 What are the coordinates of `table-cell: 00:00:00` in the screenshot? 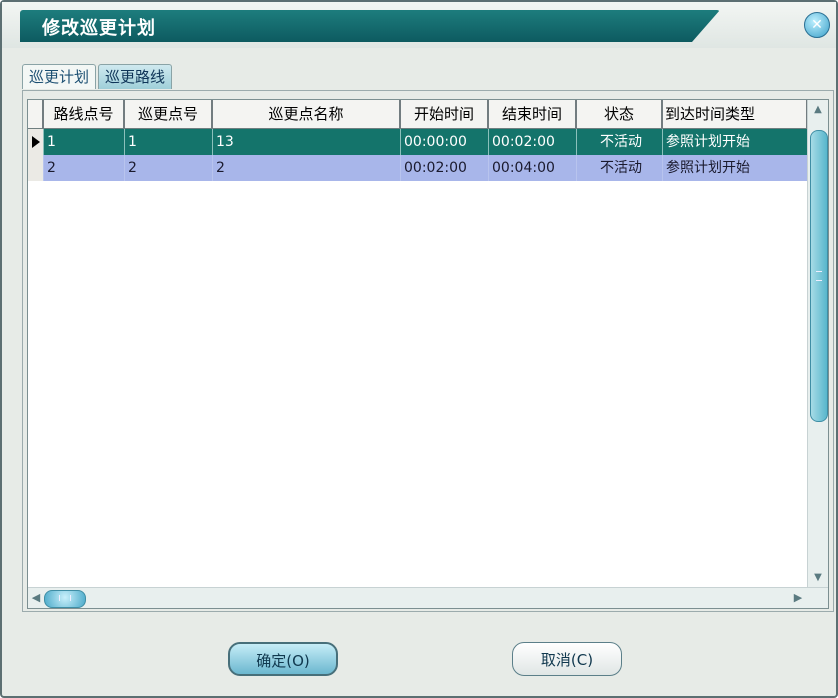 It's located at (445, 142).